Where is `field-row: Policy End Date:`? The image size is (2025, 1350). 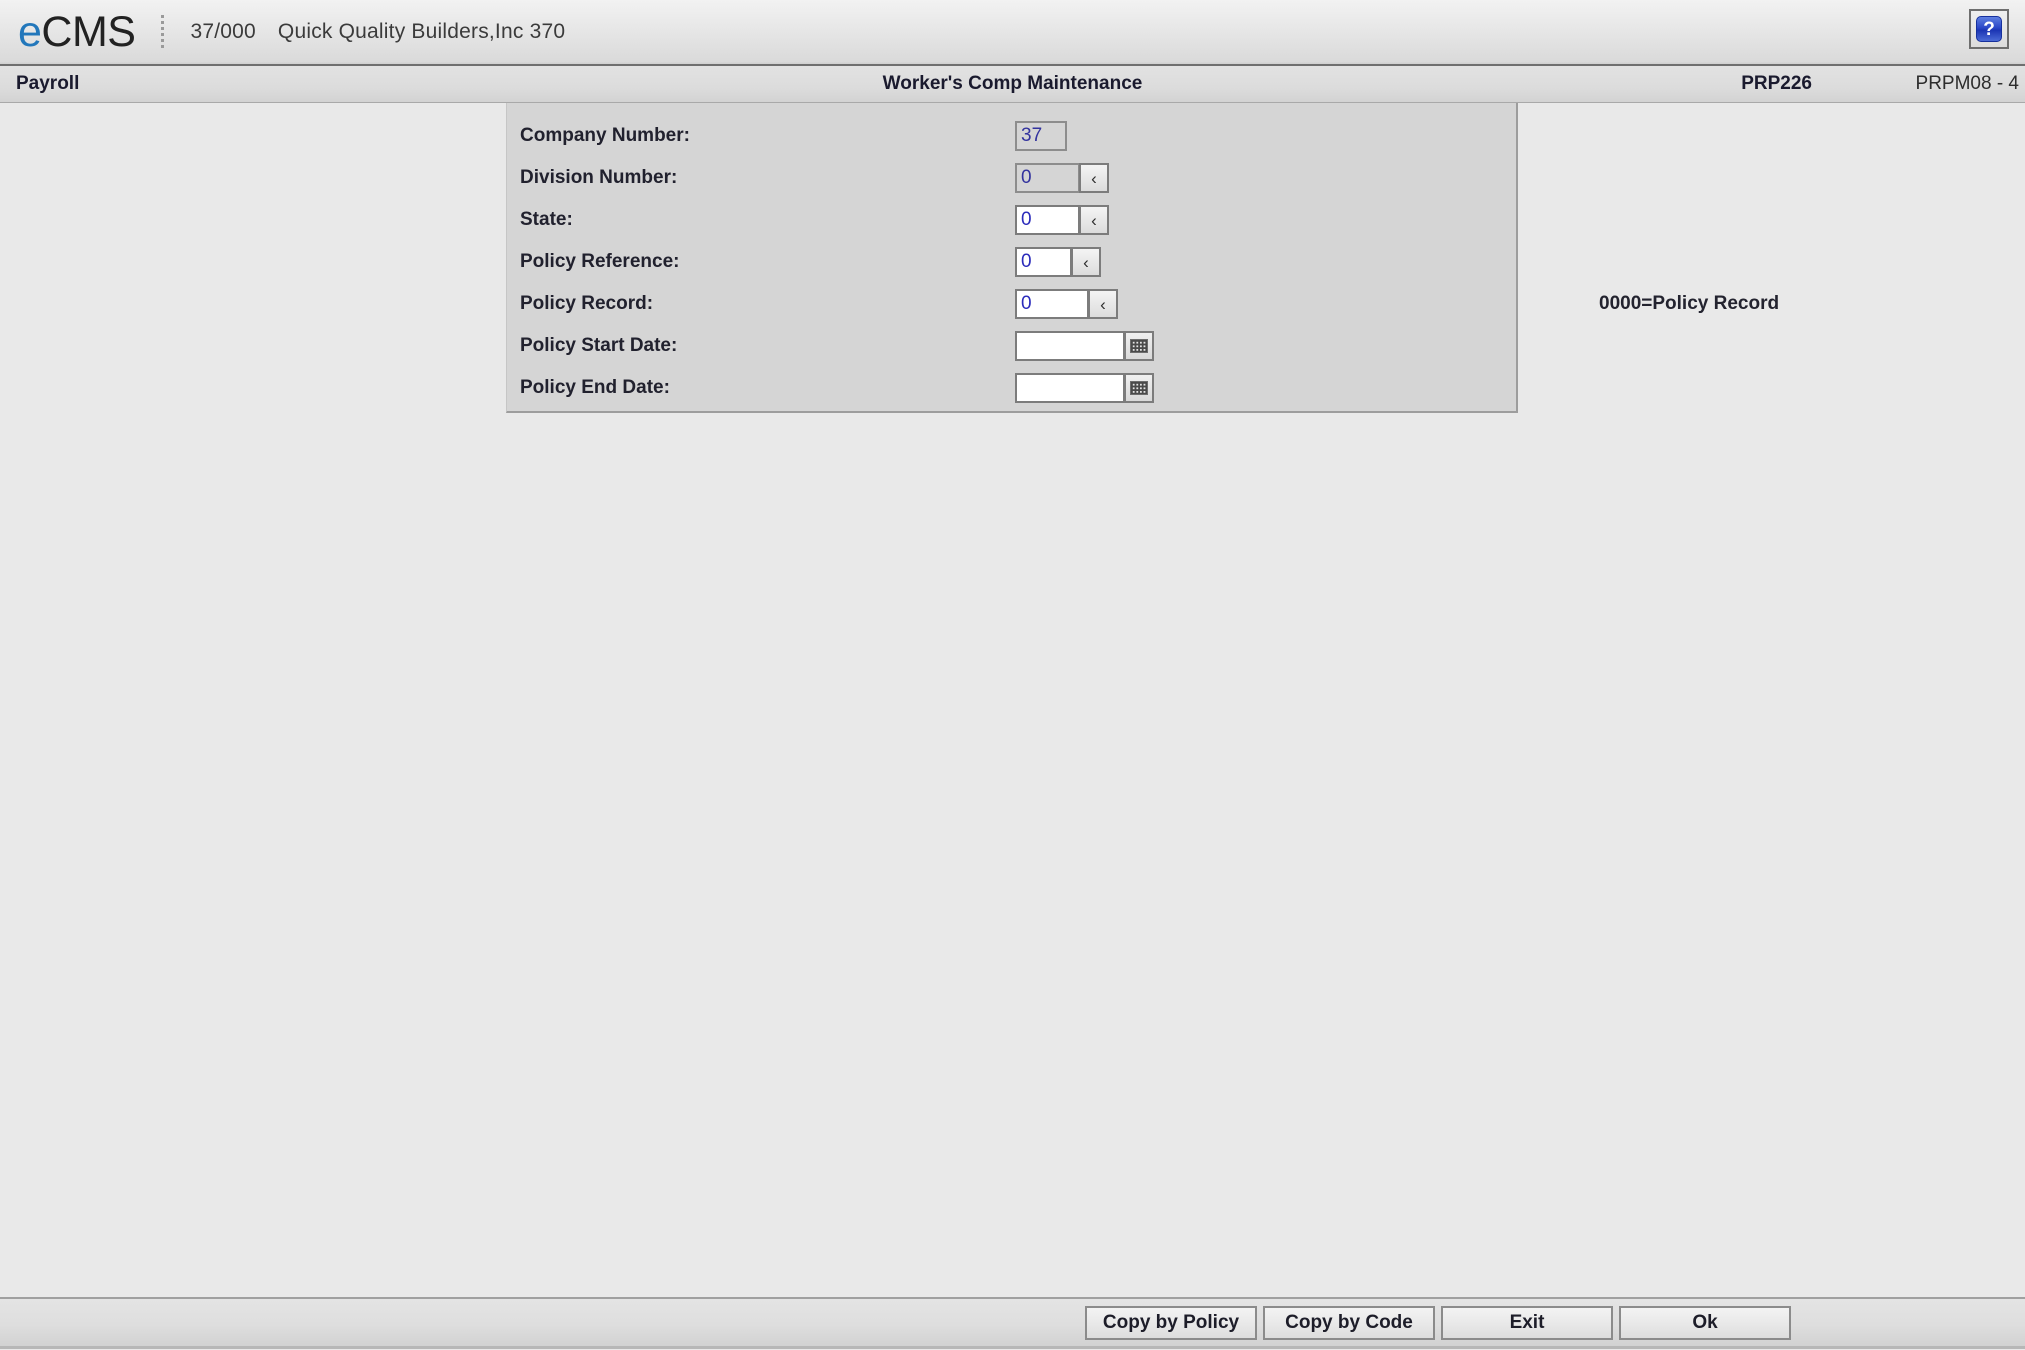
field-row: Policy End Date: is located at coordinates (1011, 388).